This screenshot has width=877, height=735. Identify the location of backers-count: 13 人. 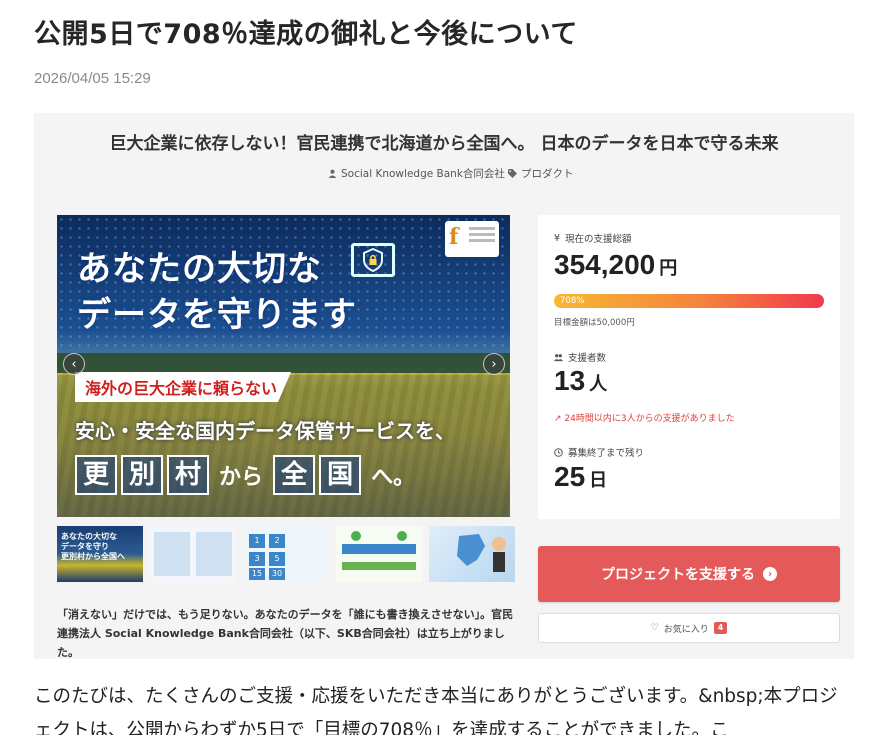
(580, 381).